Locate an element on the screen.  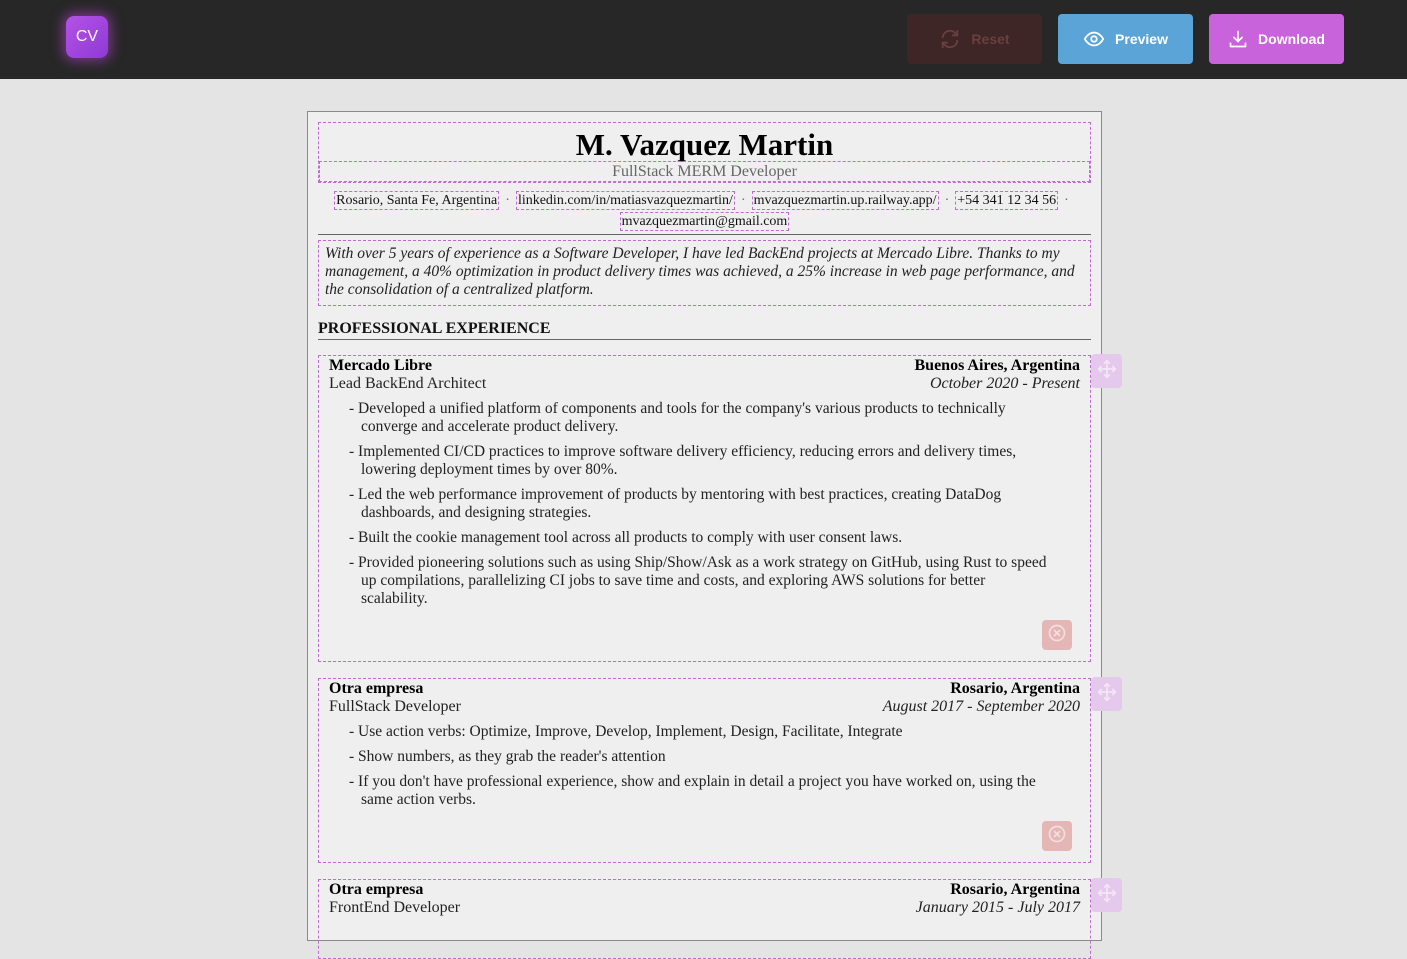
section-divider is located at coordinates (704, 339).